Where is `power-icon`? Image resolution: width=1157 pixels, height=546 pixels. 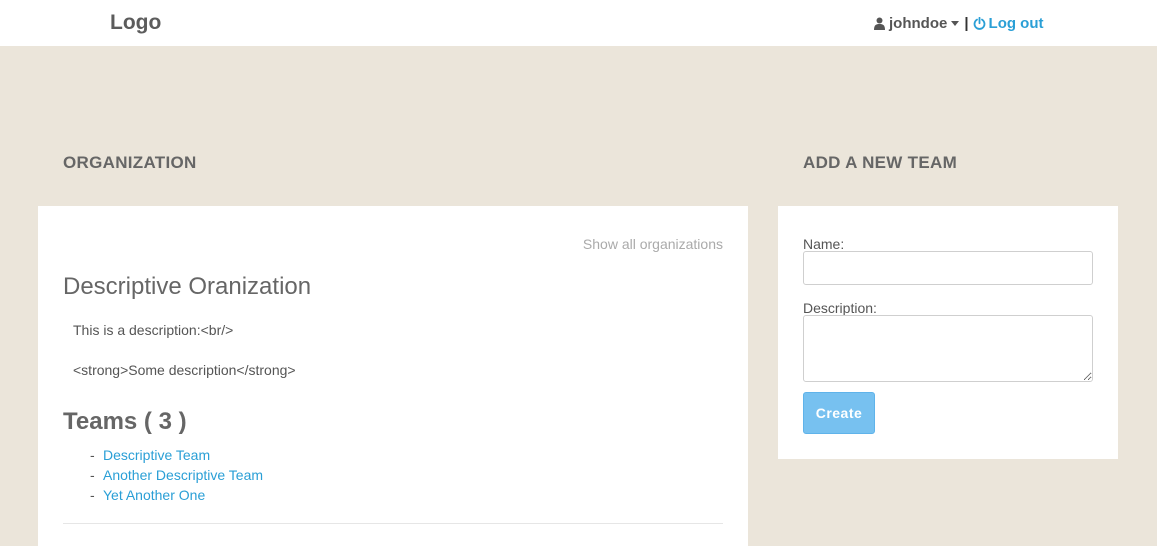 power-icon is located at coordinates (979, 23).